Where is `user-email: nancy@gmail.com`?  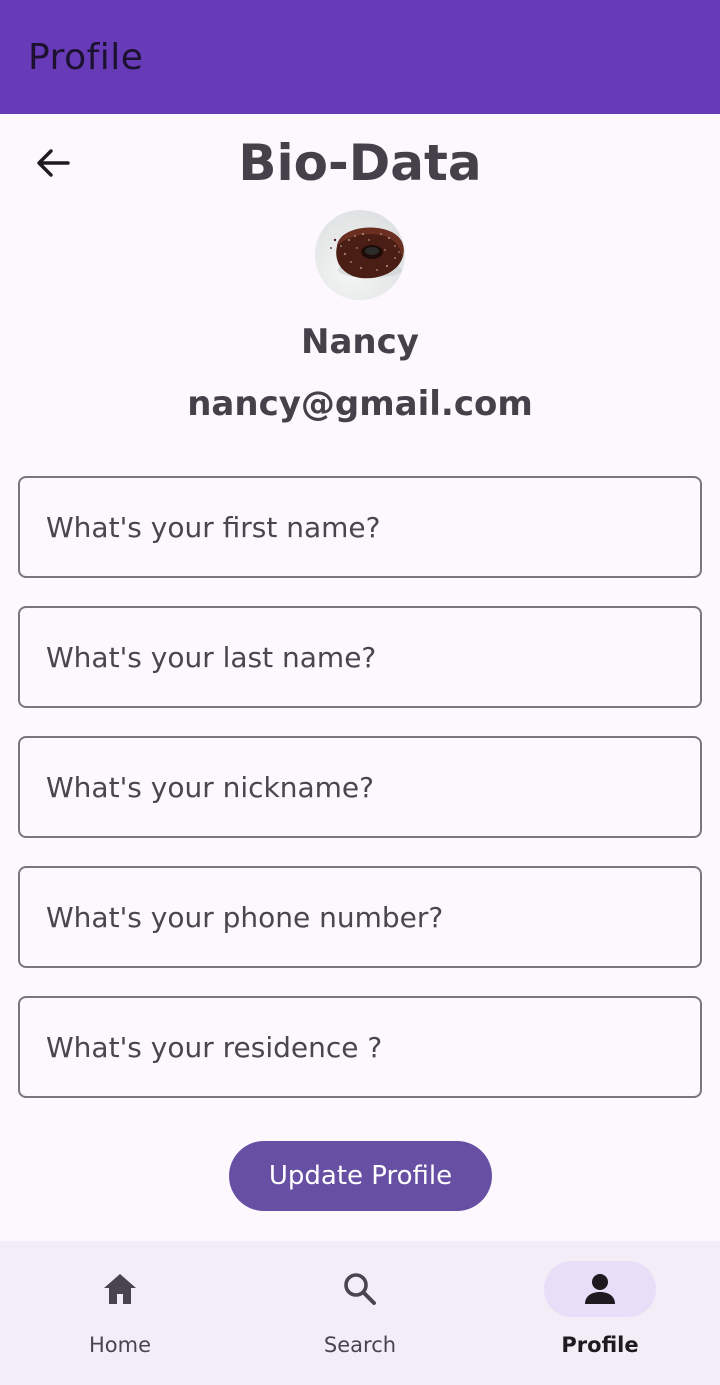 user-email: nancy@gmail.com is located at coordinates (360, 404).